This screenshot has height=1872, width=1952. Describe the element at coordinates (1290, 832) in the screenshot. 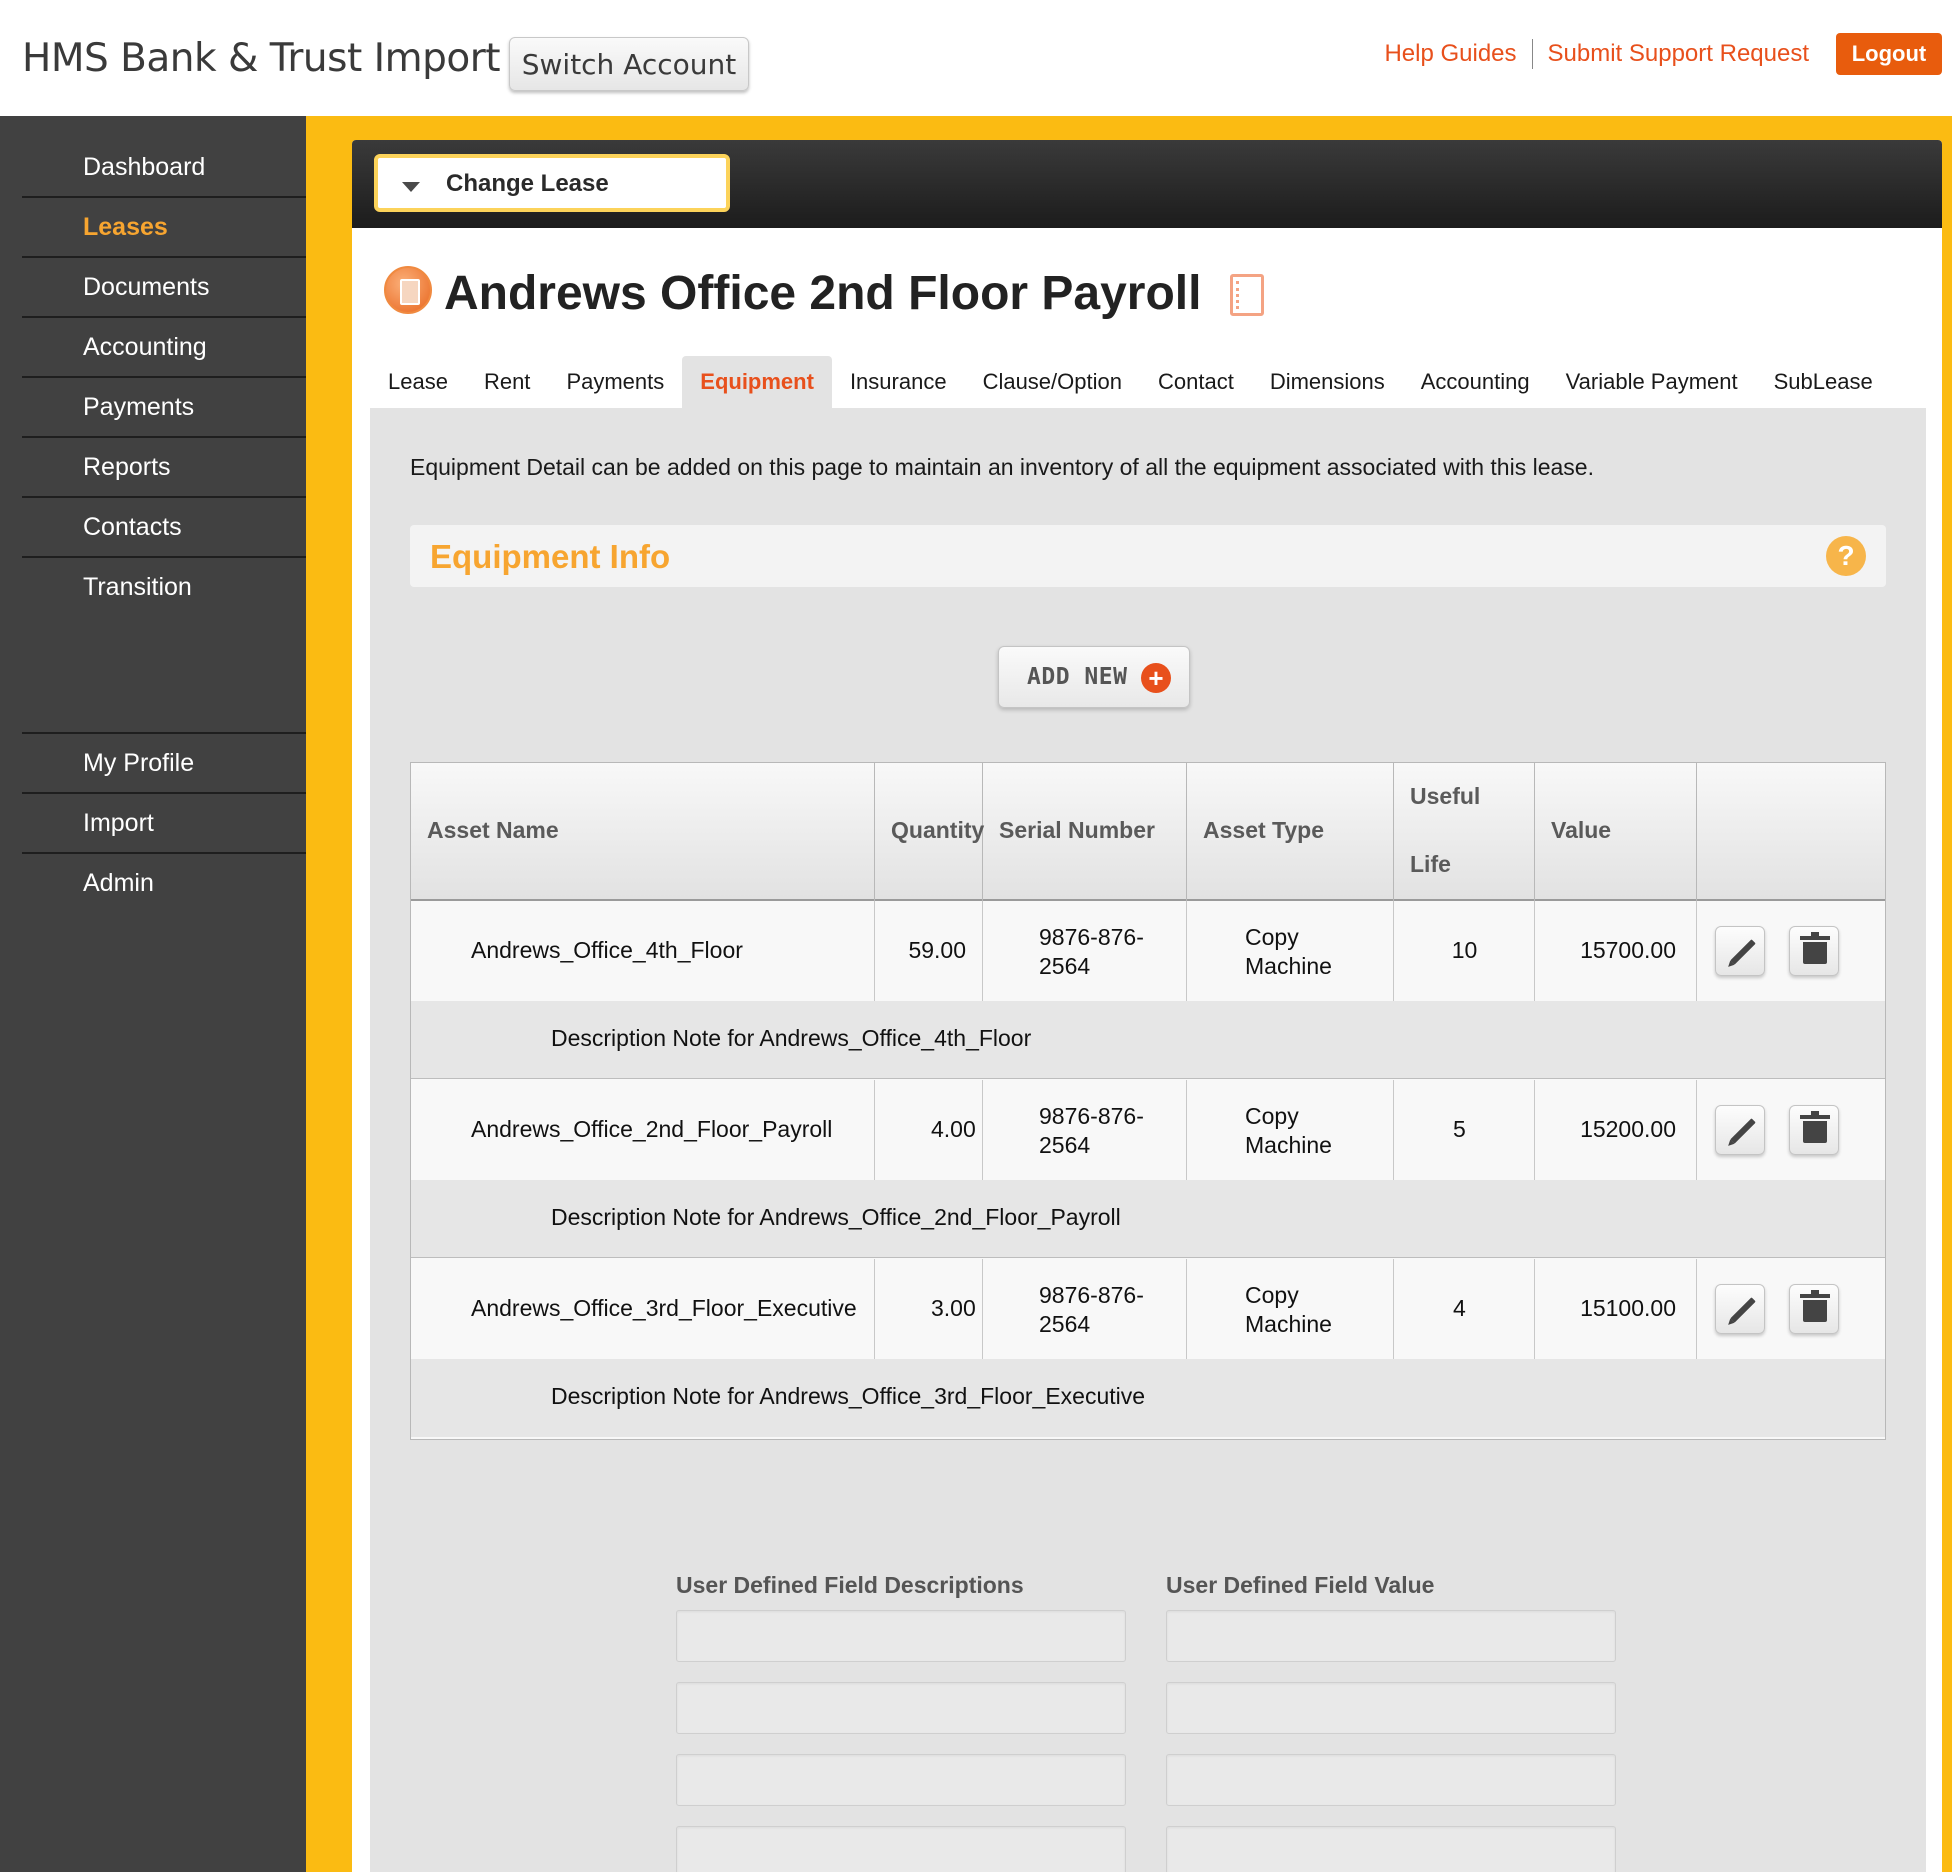

I see `column-header-asset-type: Asset Type` at that location.